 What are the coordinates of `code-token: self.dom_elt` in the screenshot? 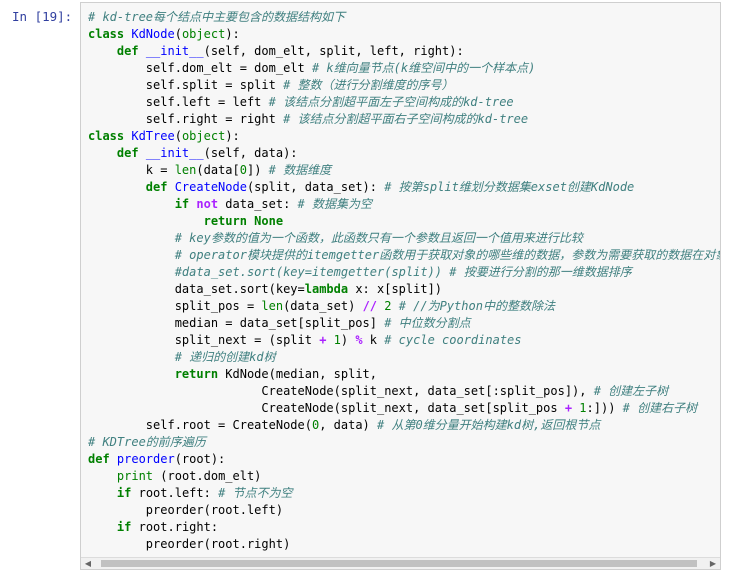 It's located at (164, 68).